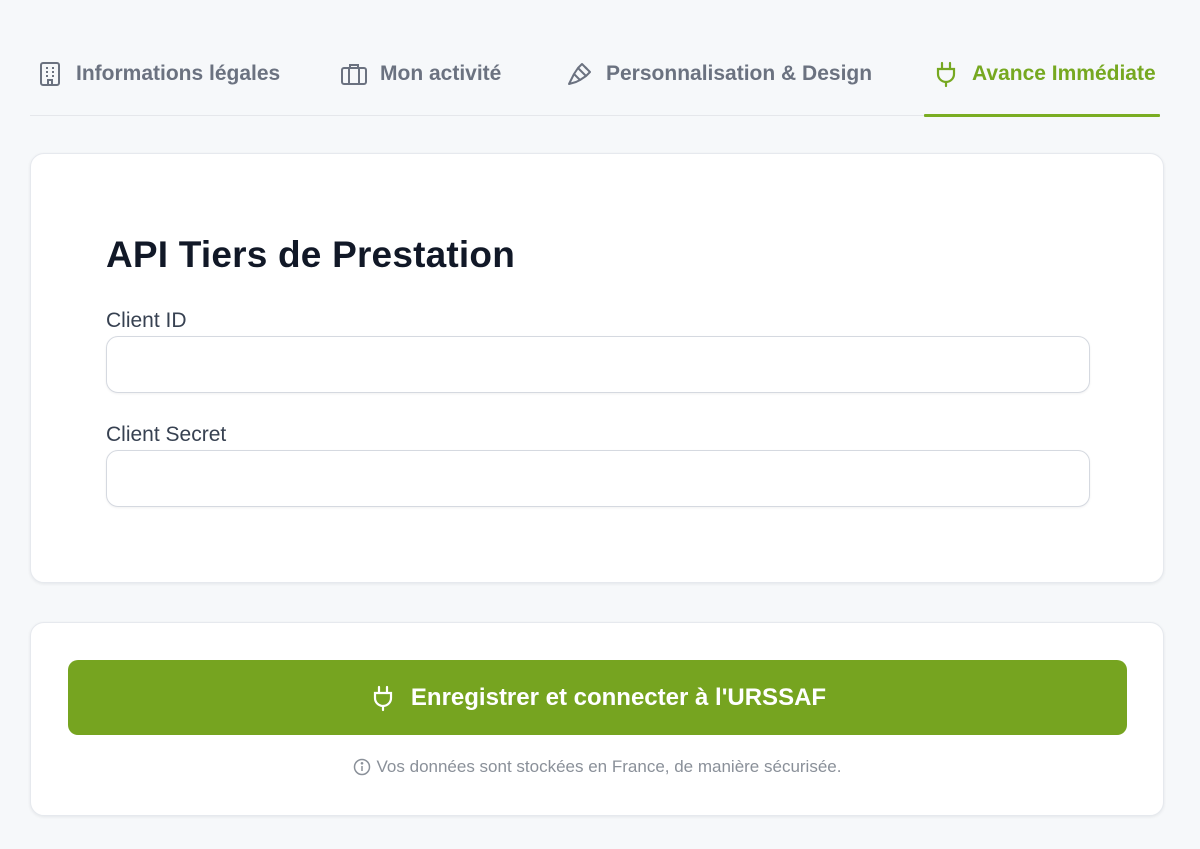  What do you see at coordinates (618, 697) in the screenshot?
I see `button-label: Enregistrer et connecter à l'URSSAF` at bounding box center [618, 697].